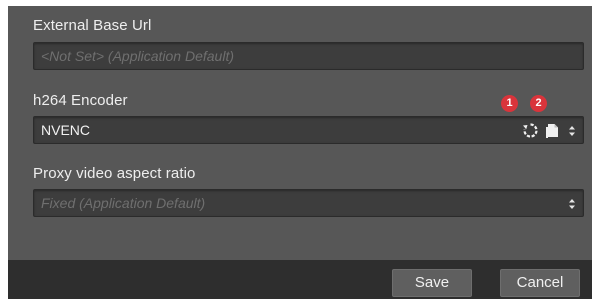  What do you see at coordinates (308, 203) in the screenshot?
I see `proxy-aspect-ratio-select: Fixed (Application Default)` at bounding box center [308, 203].